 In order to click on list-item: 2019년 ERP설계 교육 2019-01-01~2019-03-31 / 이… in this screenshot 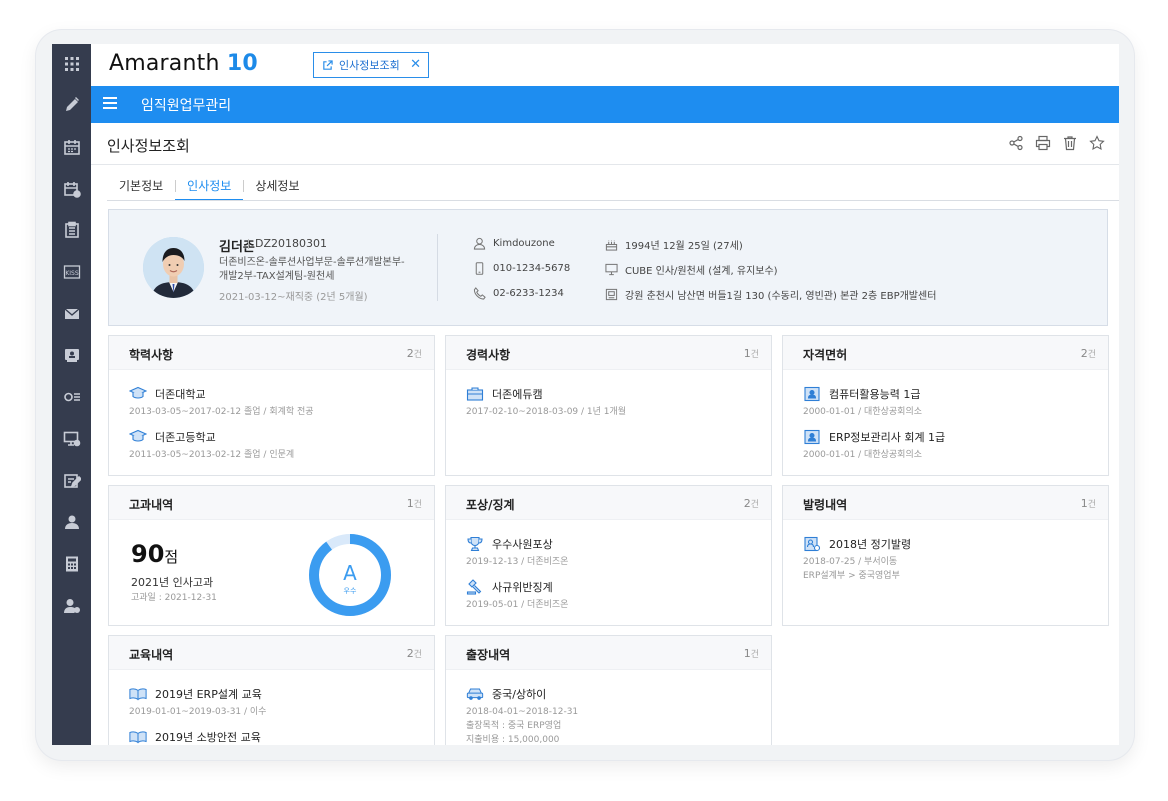, I will do `click(197, 702)`.